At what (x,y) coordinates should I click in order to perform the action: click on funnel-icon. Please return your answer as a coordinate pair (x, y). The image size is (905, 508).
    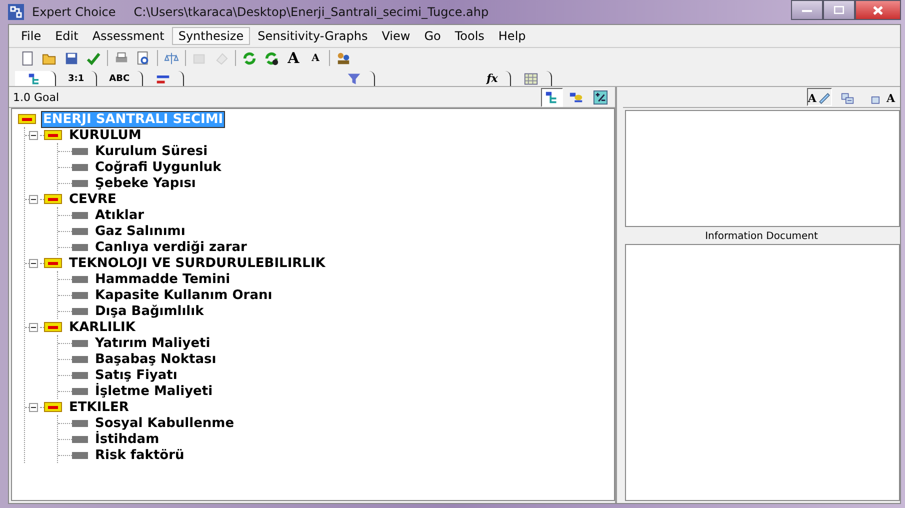
    Looking at the image, I should click on (354, 79).